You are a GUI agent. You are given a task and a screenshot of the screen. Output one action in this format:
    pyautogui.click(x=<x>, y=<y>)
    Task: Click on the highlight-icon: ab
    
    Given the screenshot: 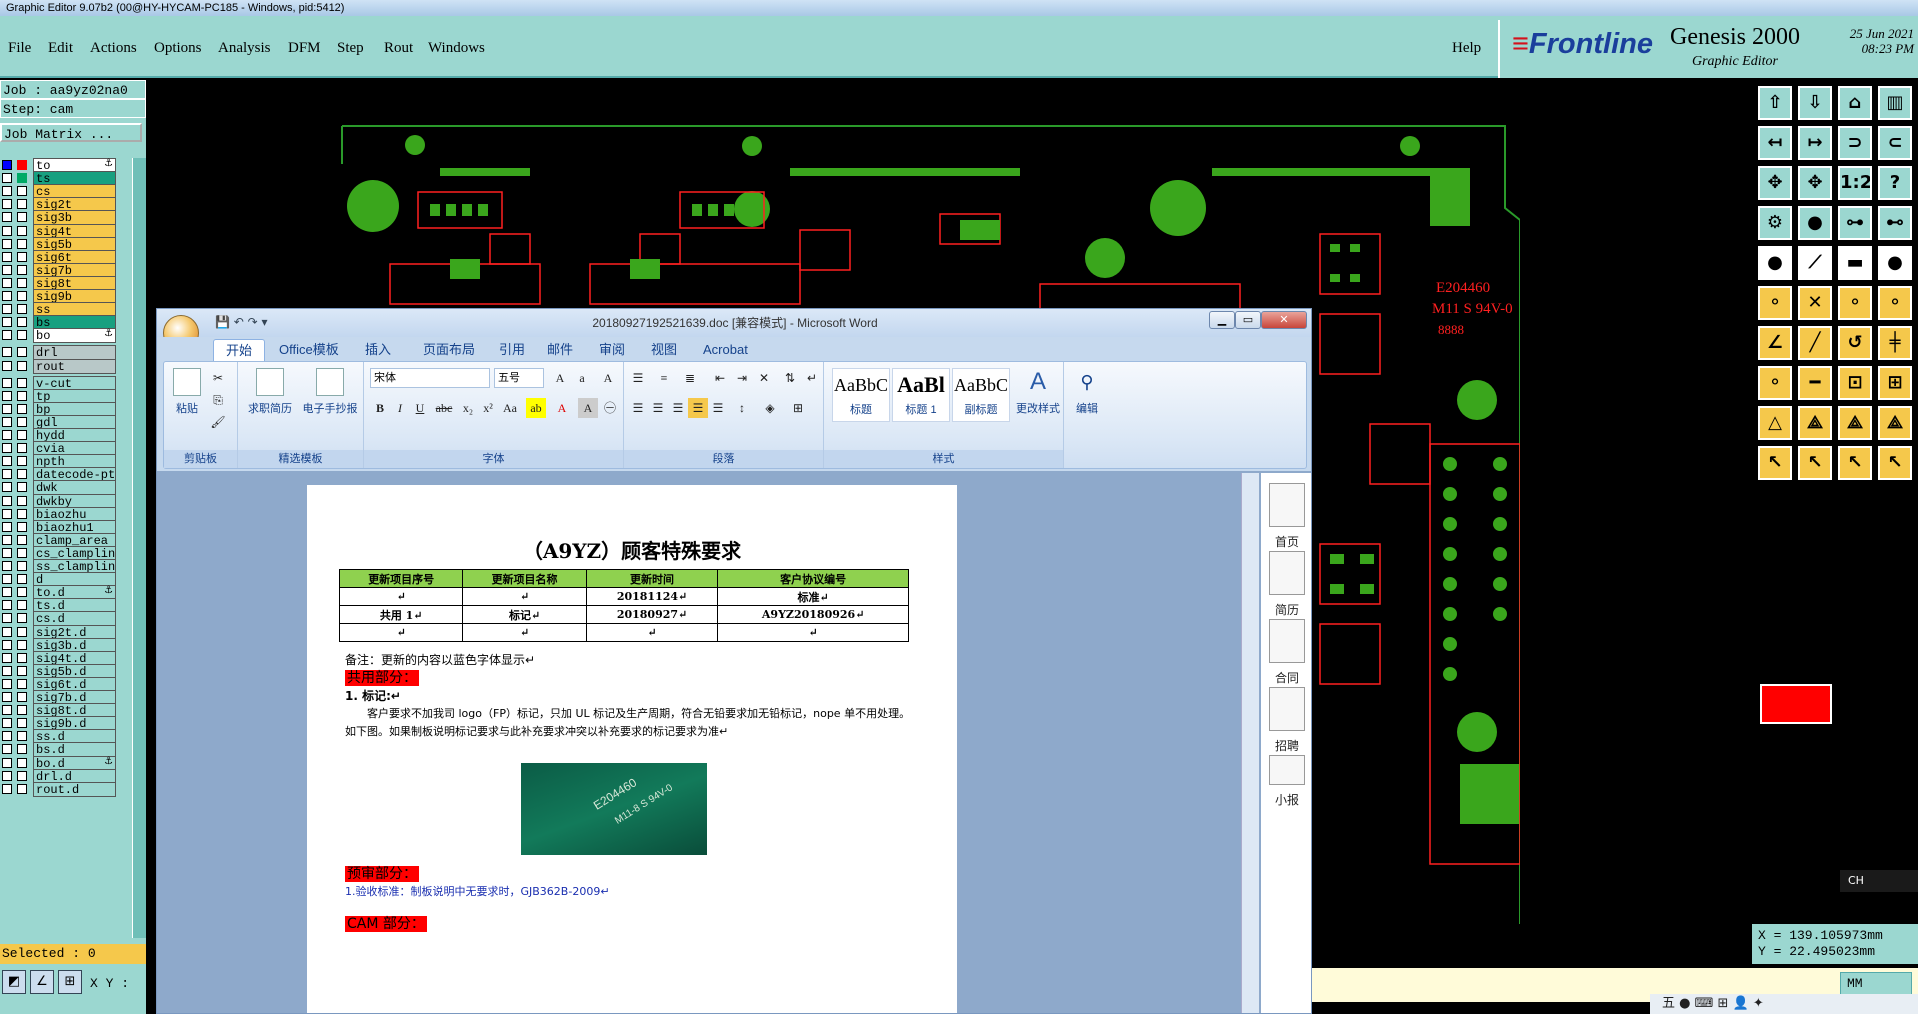 What is the action you would take?
    pyautogui.click(x=536, y=408)
    